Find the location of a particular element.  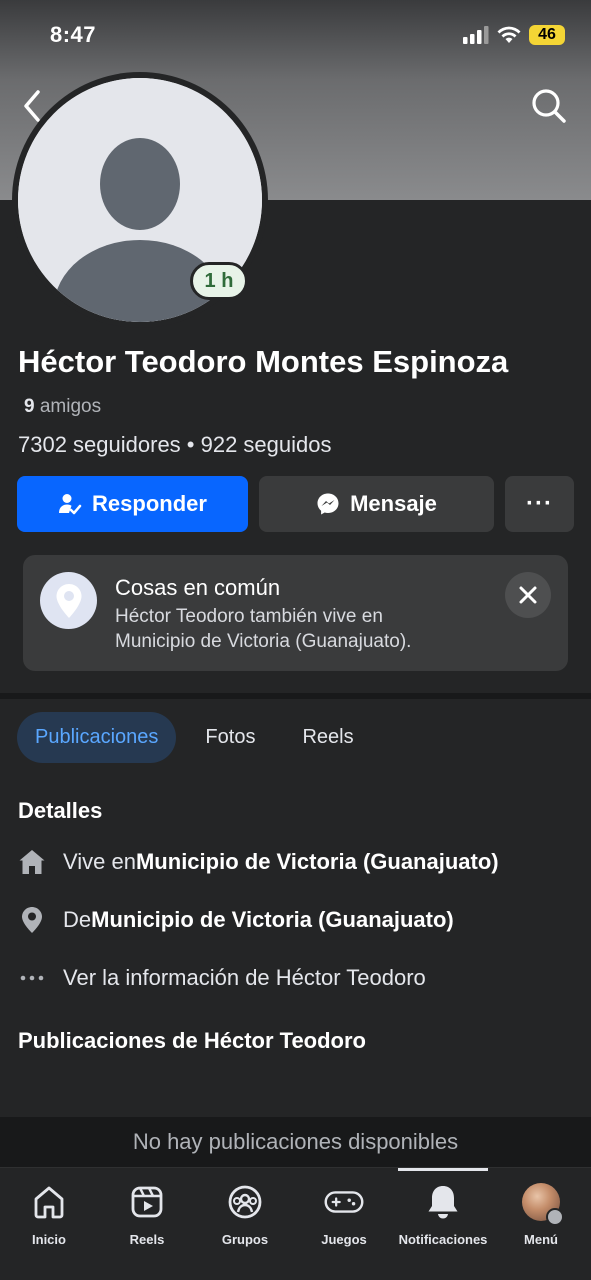

tab-publicaciones: Publicaciones is located at coordinates (97, 737).